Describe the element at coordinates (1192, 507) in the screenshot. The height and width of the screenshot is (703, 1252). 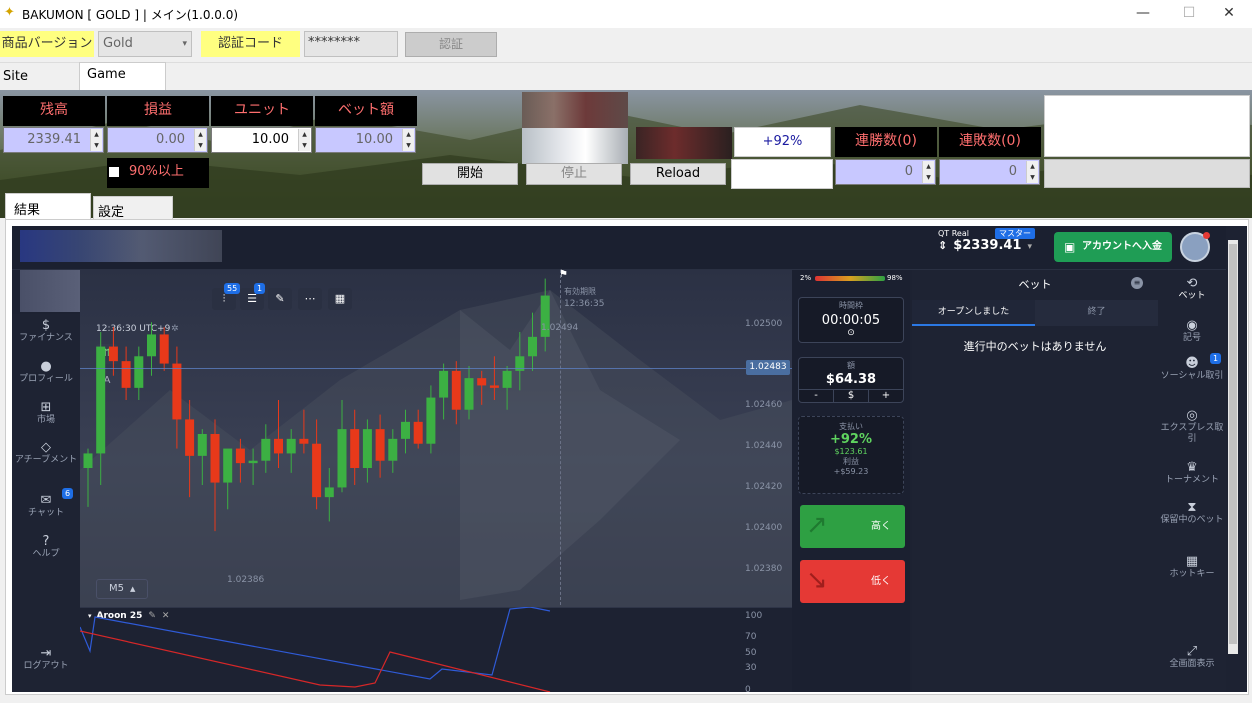
I see `hourglass-icon: ⧗` at that location.